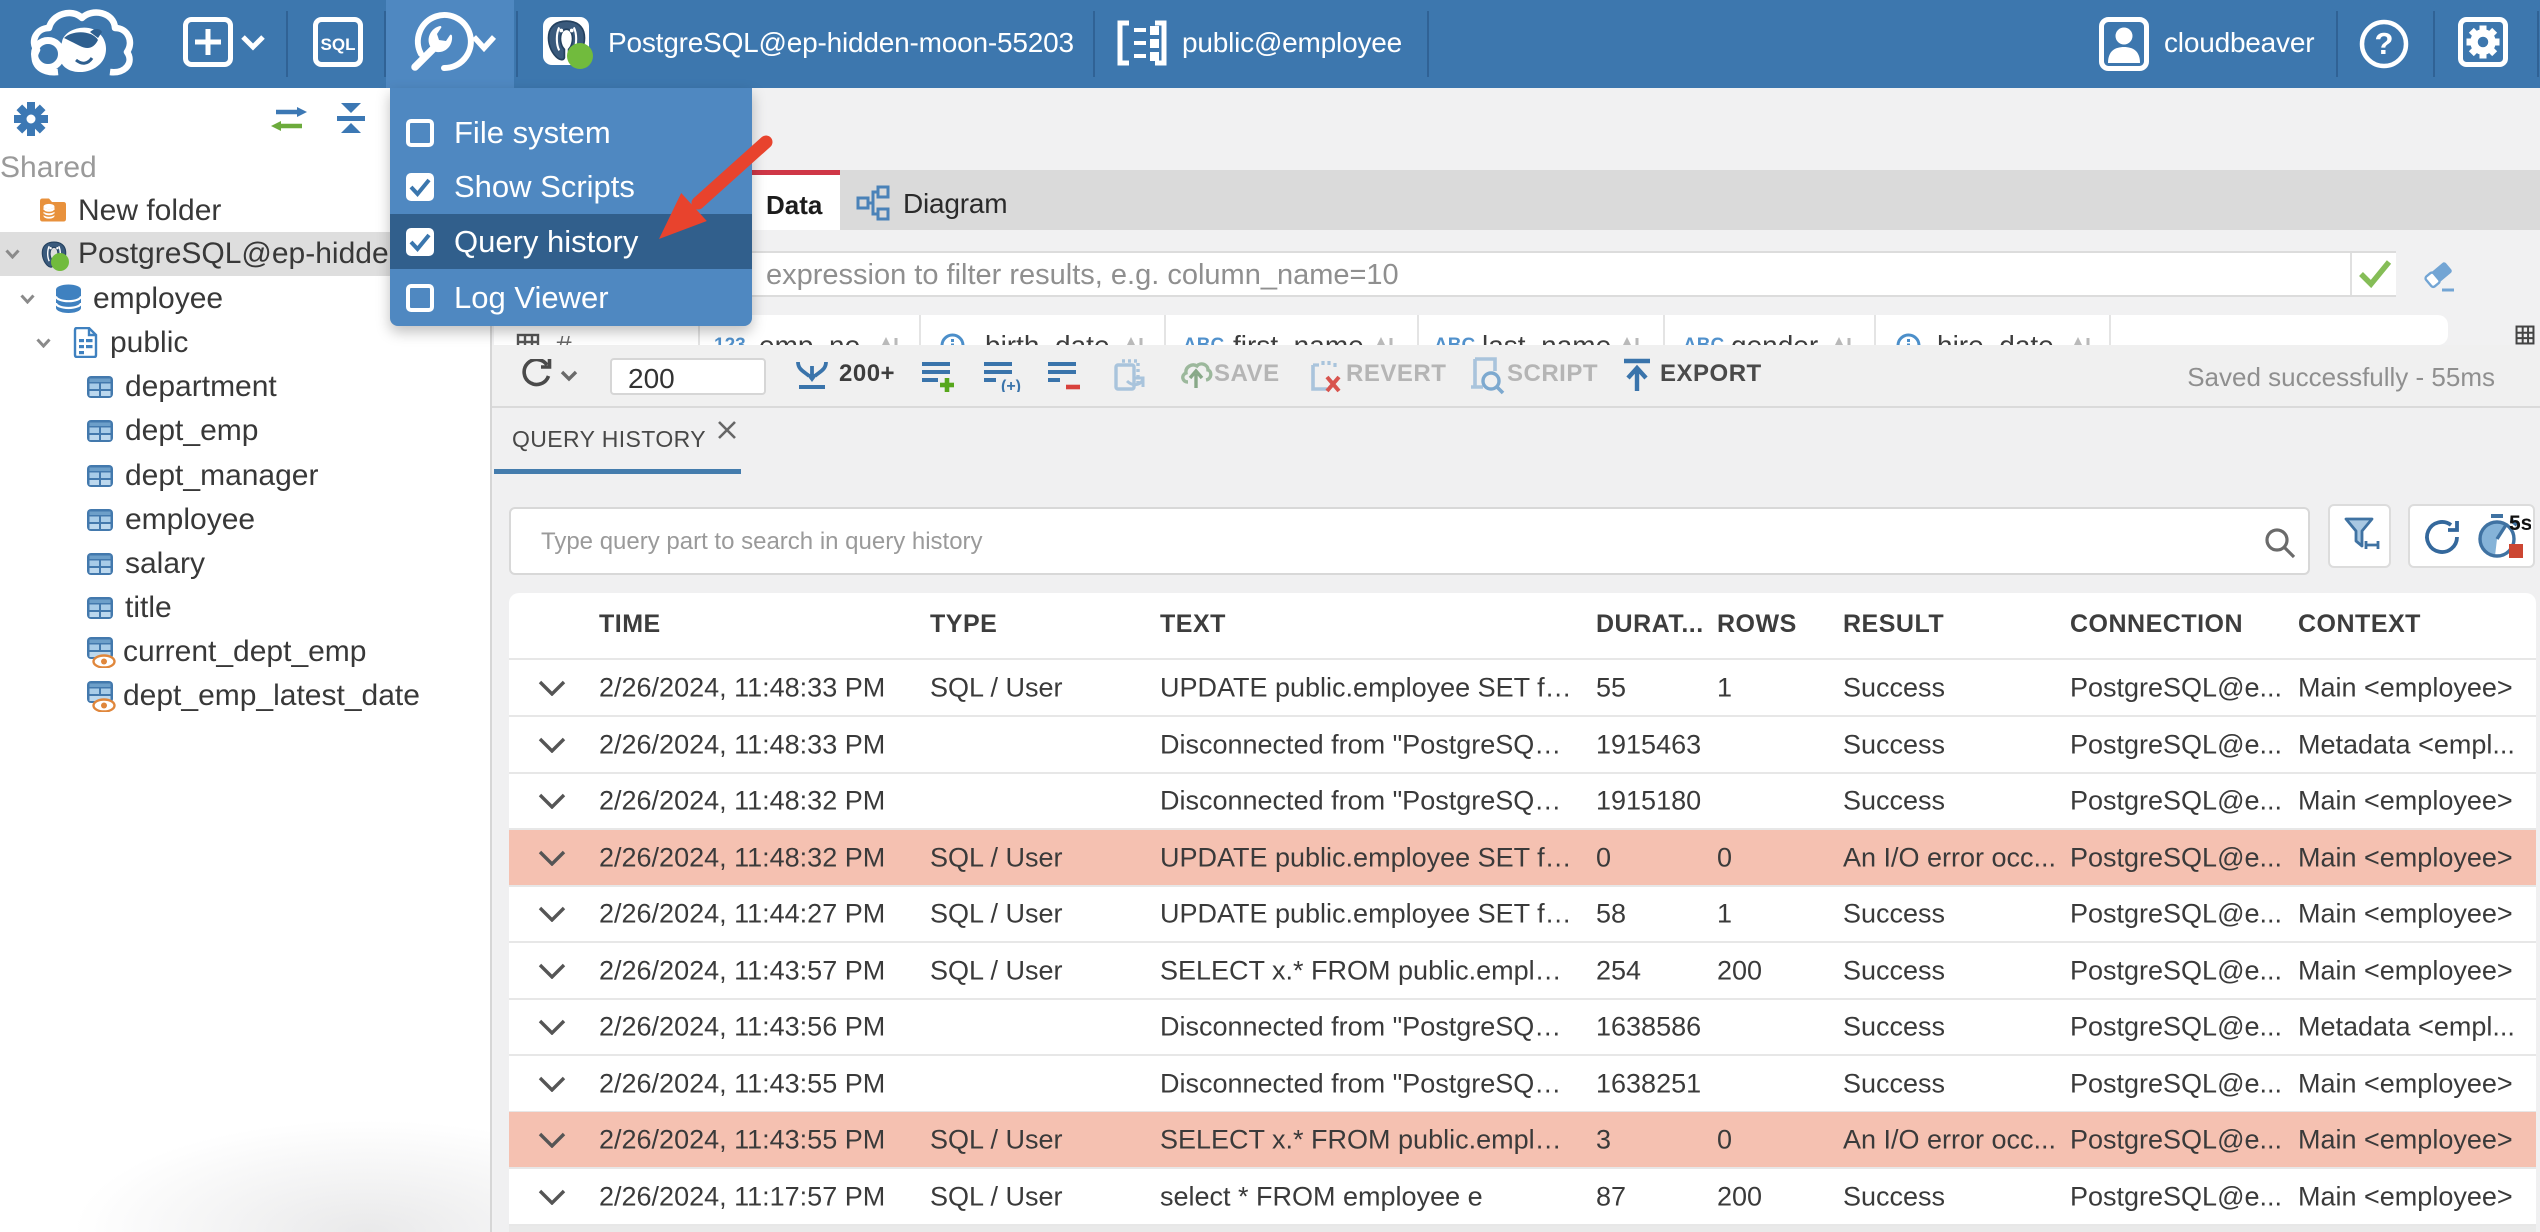  I want to click on svg-text: 5s, so click(2520, 523).